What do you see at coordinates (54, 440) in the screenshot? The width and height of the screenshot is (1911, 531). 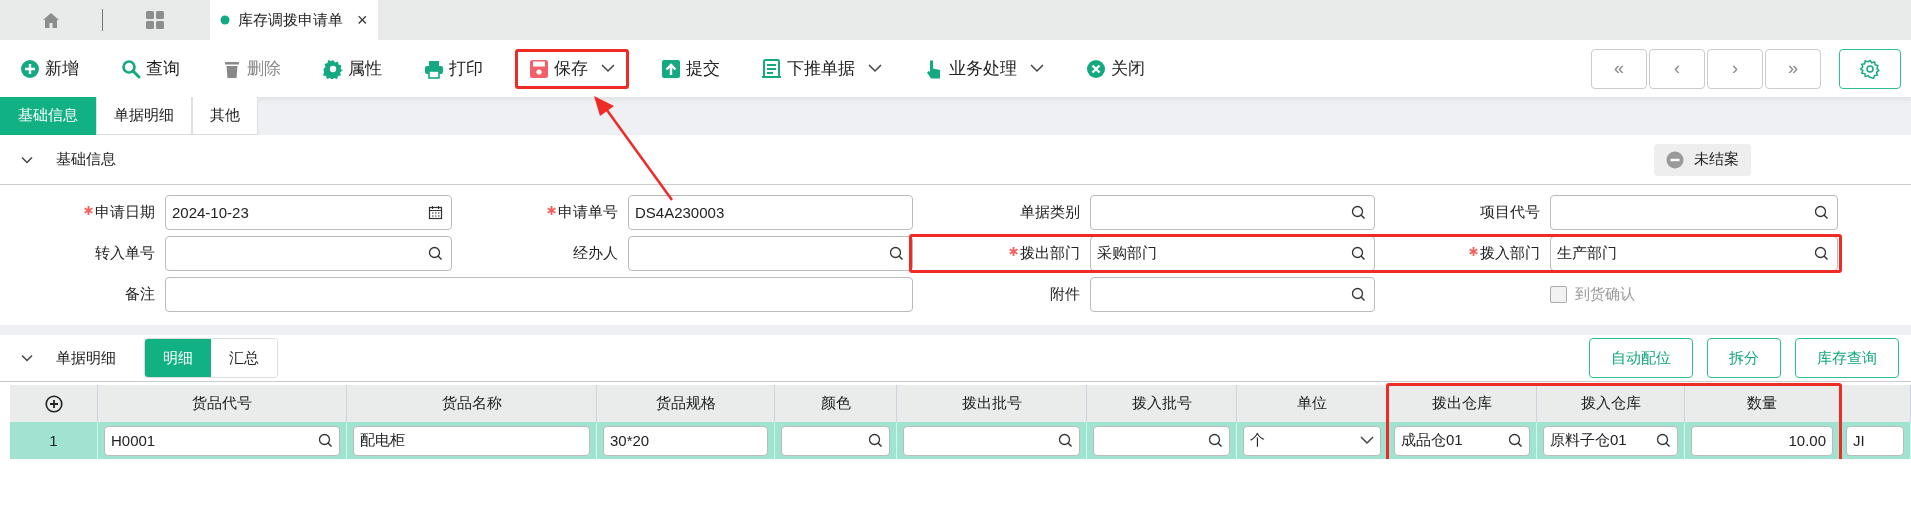 I see `row-number: 1` at bounding box center [54, 440].